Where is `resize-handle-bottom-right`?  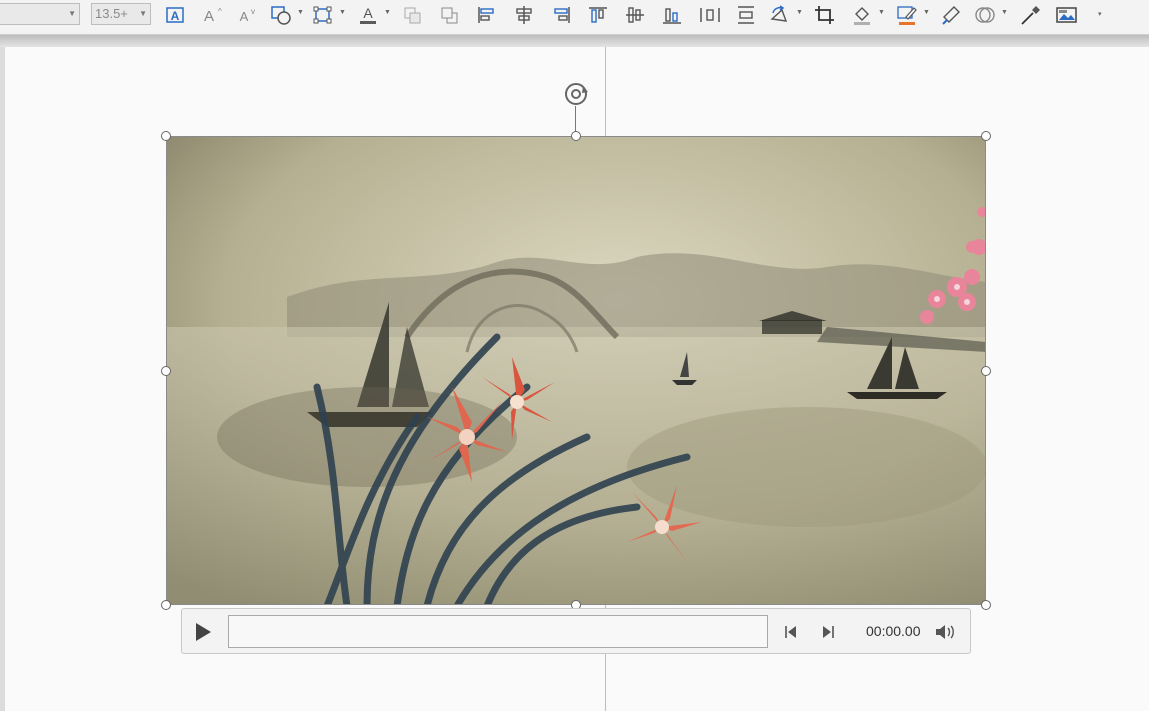
resize-handle-bottom-right is located at coordinates (986, 605).